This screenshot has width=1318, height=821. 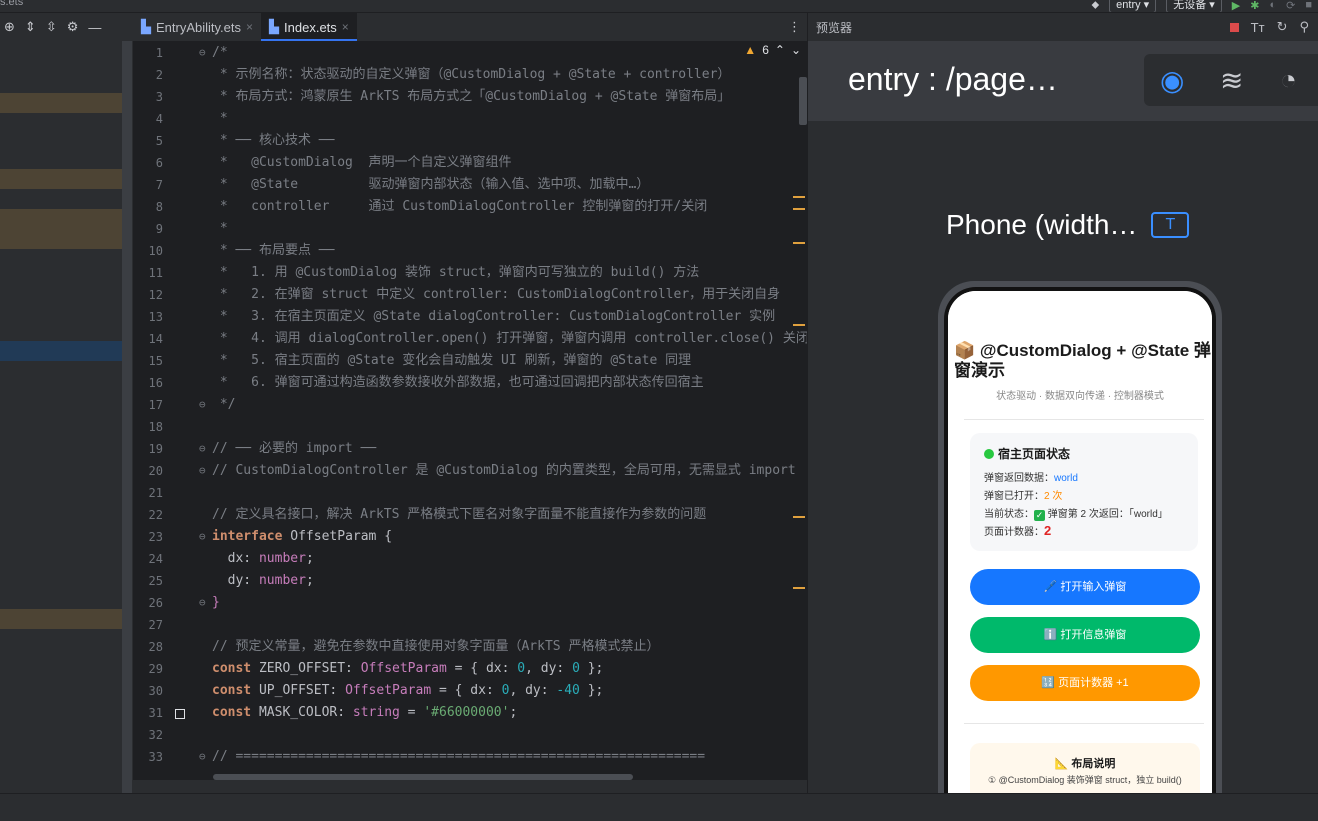 What do you see at coordinates (1085, 635) in the screenshot?
I see `open-info-dialog-button: ℹ️ 打开信息弹窗` at bounding box center [1085, 635].